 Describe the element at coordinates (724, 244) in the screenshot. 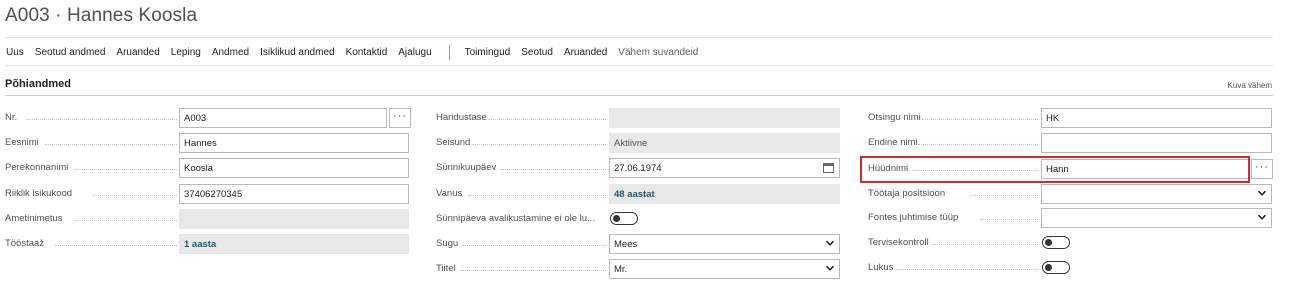

I see `gender-select: Mees` at that location.